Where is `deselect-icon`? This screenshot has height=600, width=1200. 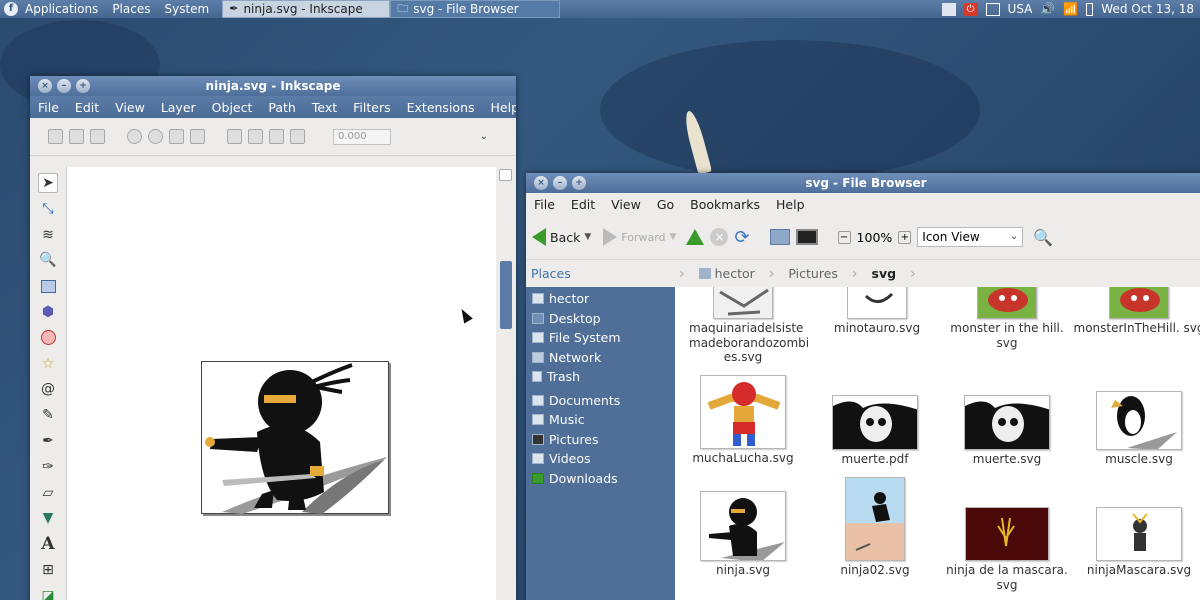
deselect-icon is located at coordinates (97, 136).